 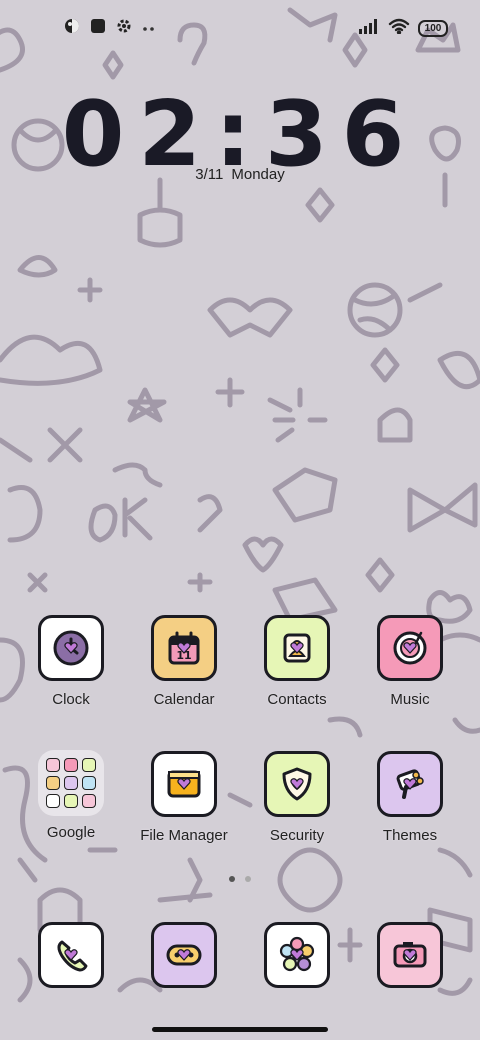 What do you see at coordinates (410, 835) in the screenshot?
I see `app-label-themes: Themes` at bounding box center [410, 835].